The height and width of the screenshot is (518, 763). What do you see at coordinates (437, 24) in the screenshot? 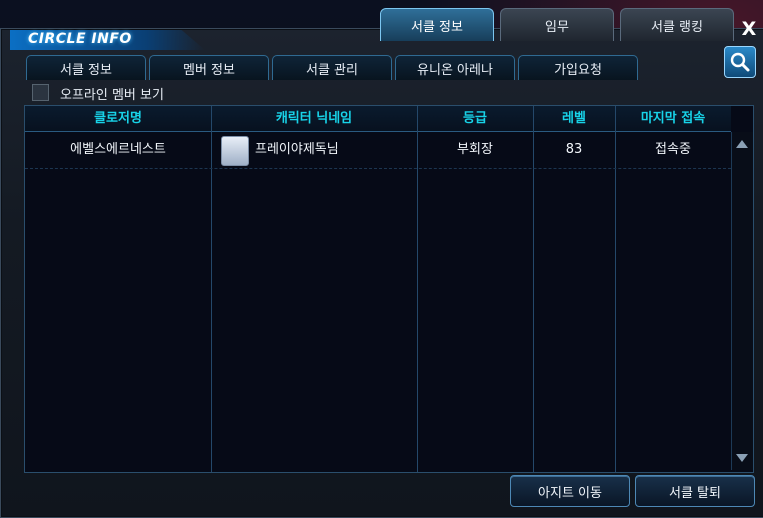
I see `tab-circle-info: 서클 정보` at bounding box center [437, 24].